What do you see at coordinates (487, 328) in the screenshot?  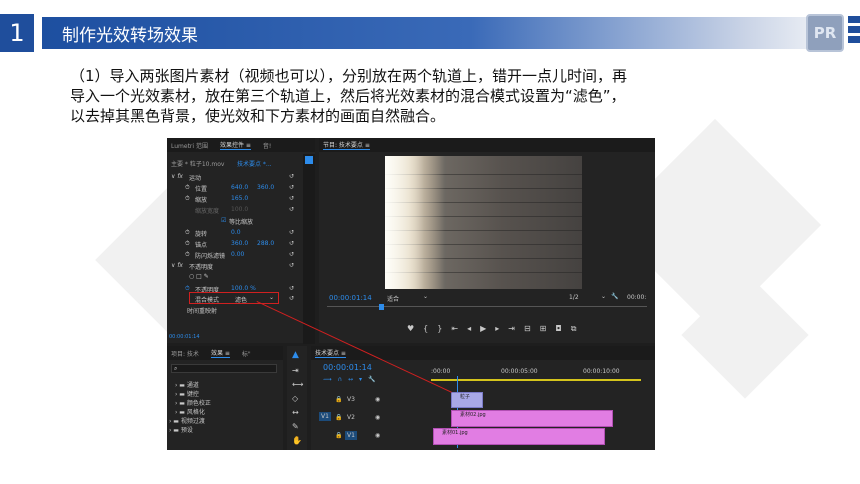 I see `play-icon: ▶` at bounding box center [487, 328].